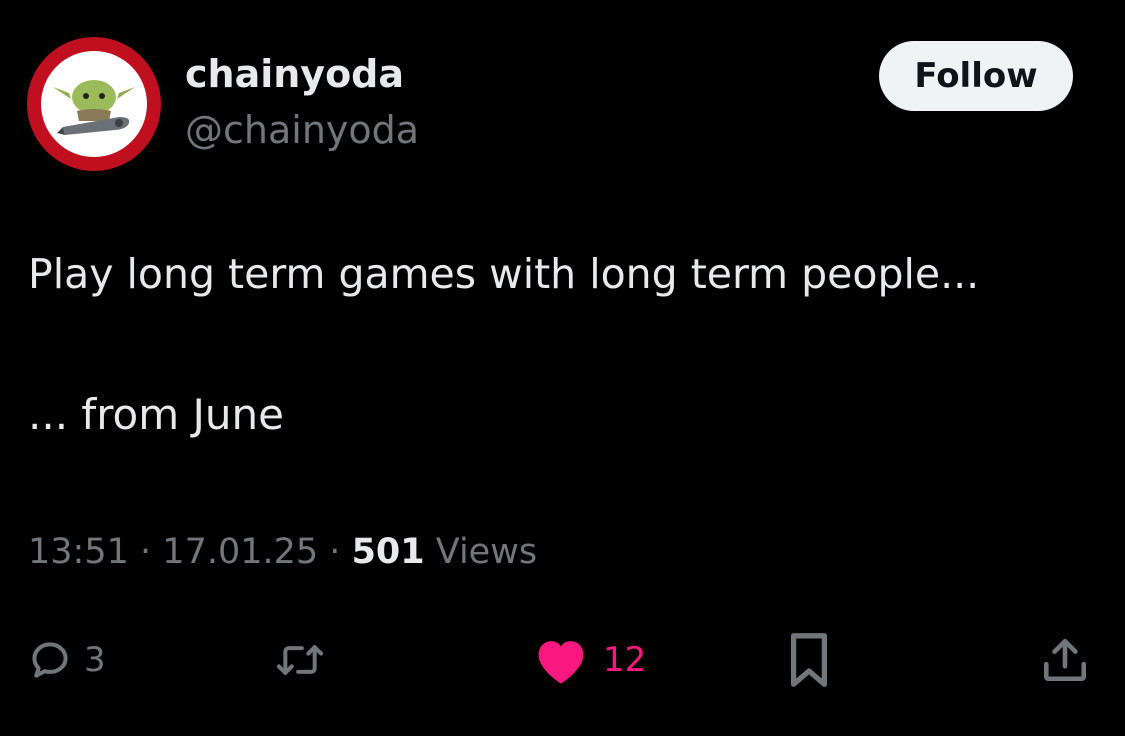 The image size is (1125, 736). What do you see at coordinates (294, 74) in the screenshot?
I see `display-name: chainyoda` at bounding box center [294, 74].